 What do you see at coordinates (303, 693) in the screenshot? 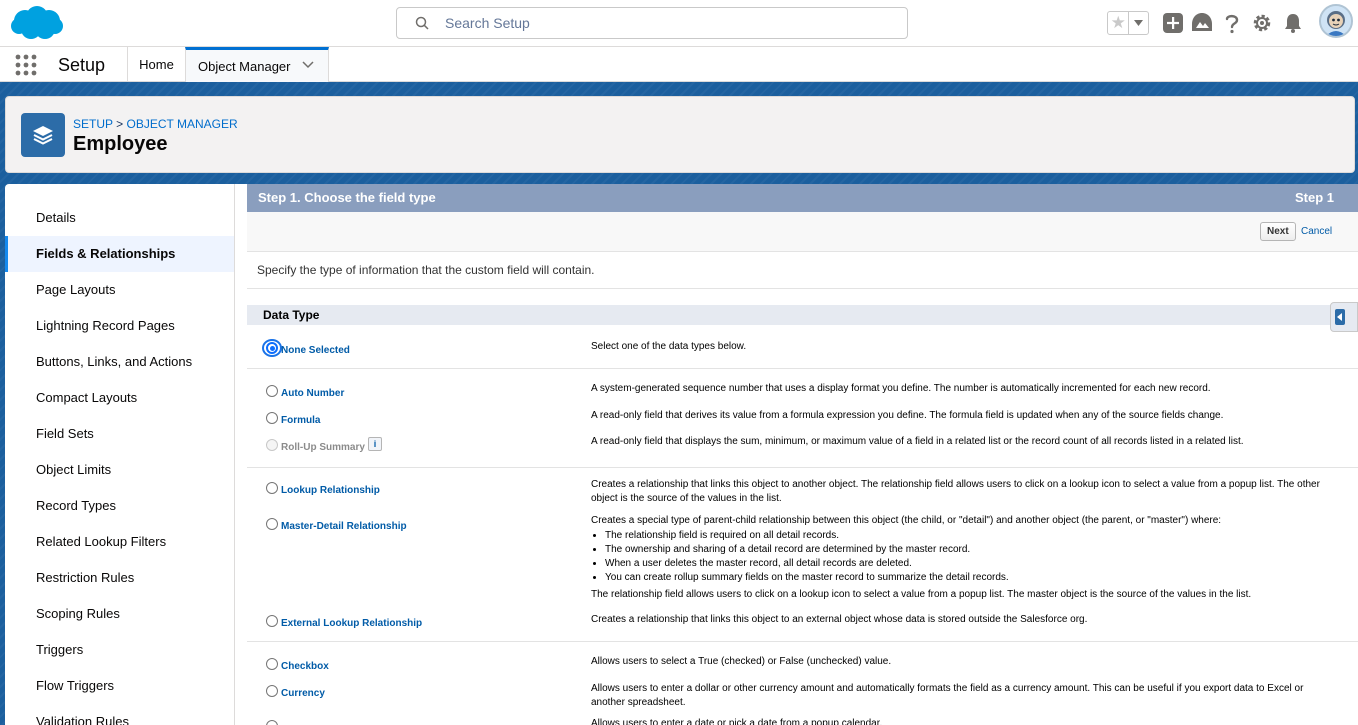
I see `label-currency: Currency` at bounding box center [303, 693].